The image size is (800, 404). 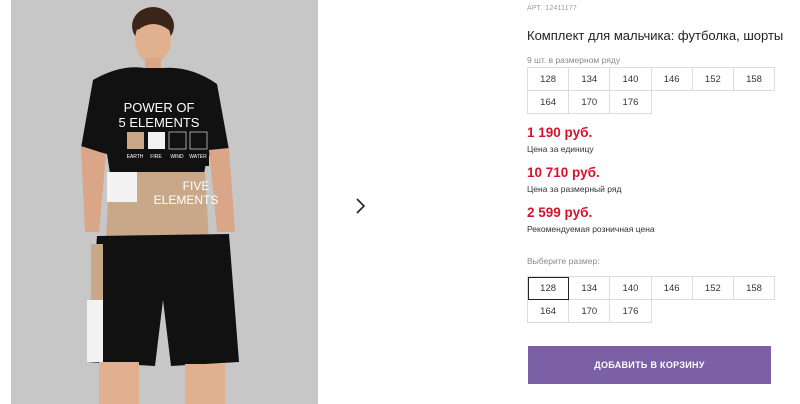 I want to click on size-option: 170, so click(x=590, y=311).